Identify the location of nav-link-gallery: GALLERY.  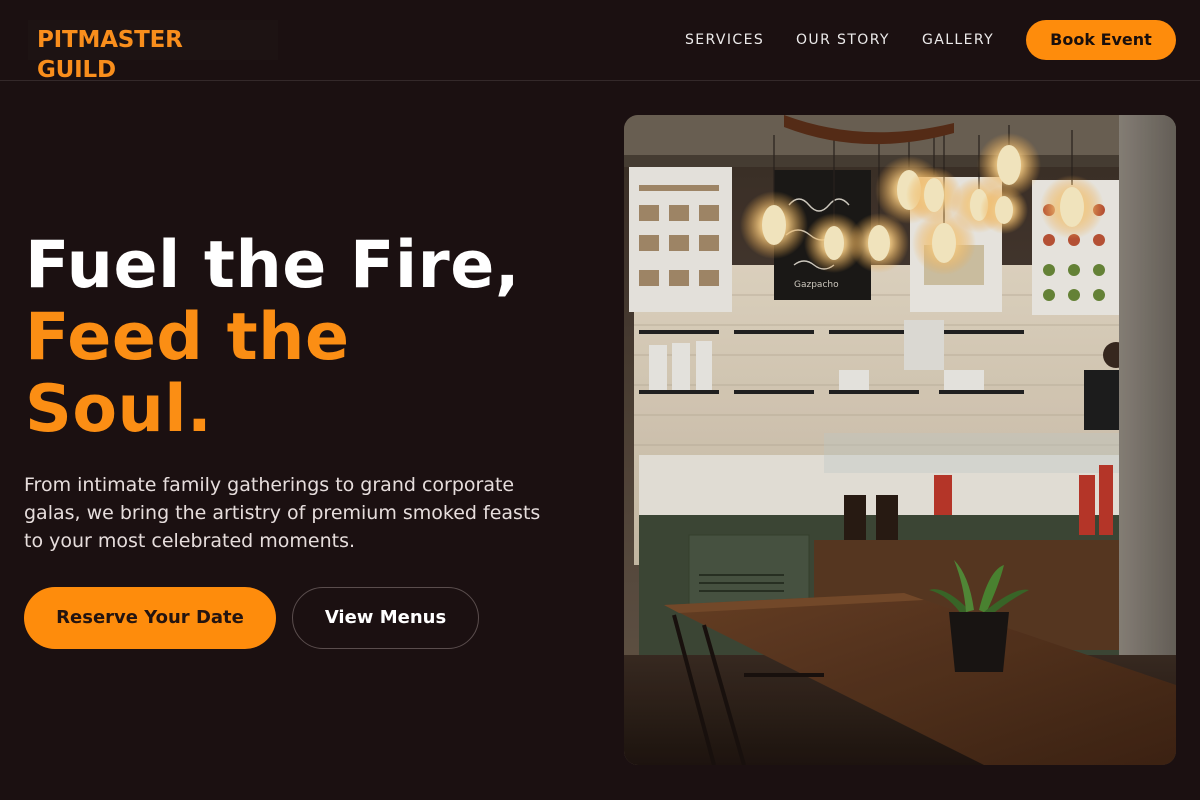
(958, 40).